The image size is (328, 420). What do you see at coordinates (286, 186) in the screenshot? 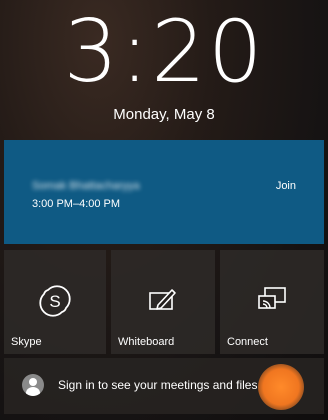
I see `join-button: Join` at bounding box center [286, 186].